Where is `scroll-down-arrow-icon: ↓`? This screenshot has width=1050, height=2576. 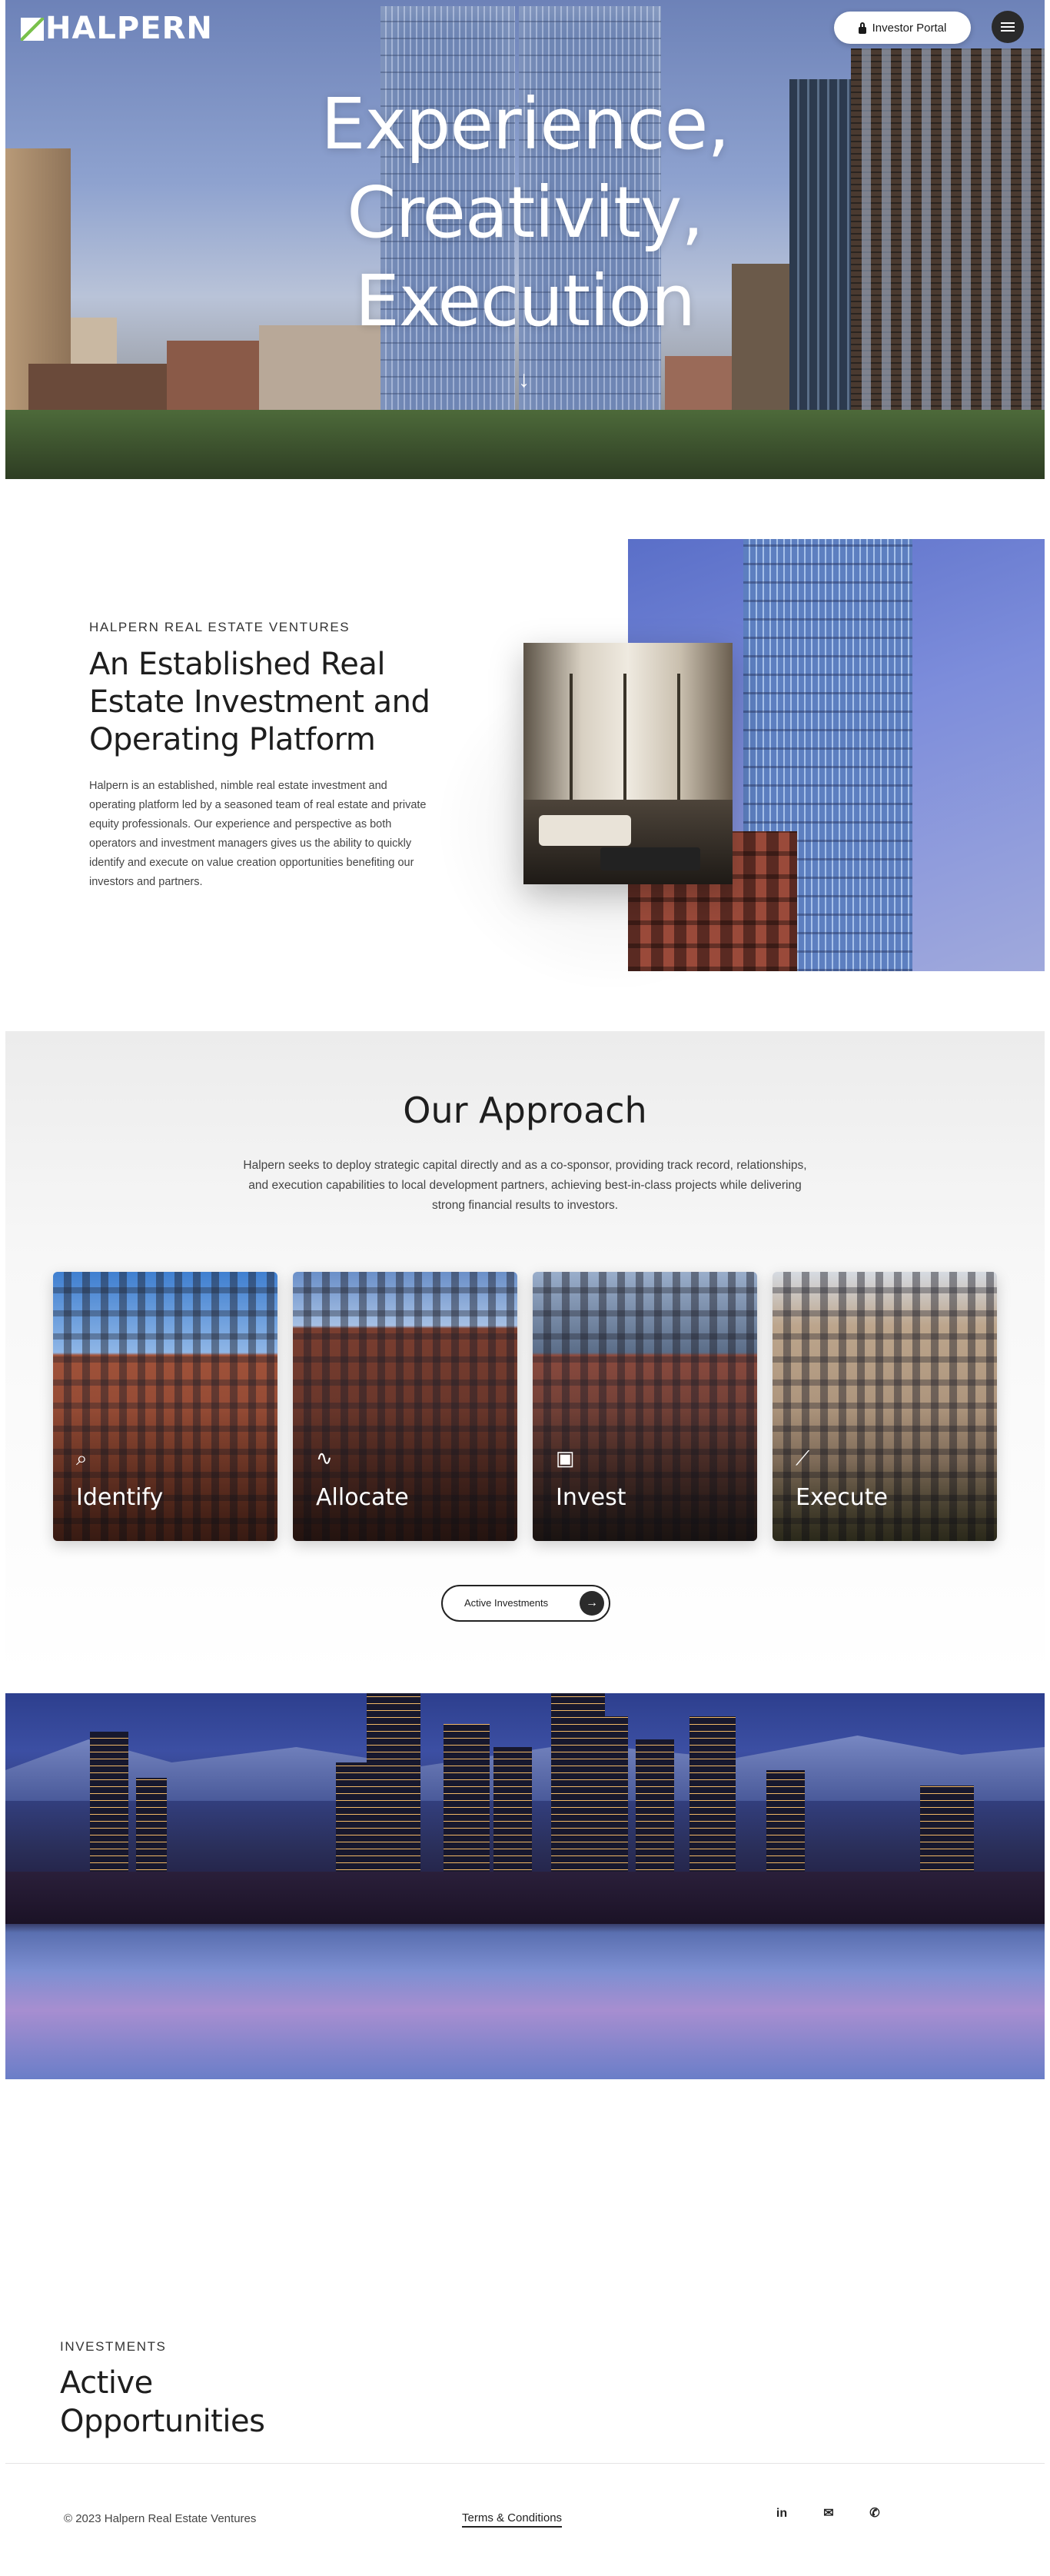 scroll-down-arrow-icon: ↓ is located at coordinates (524, 380).